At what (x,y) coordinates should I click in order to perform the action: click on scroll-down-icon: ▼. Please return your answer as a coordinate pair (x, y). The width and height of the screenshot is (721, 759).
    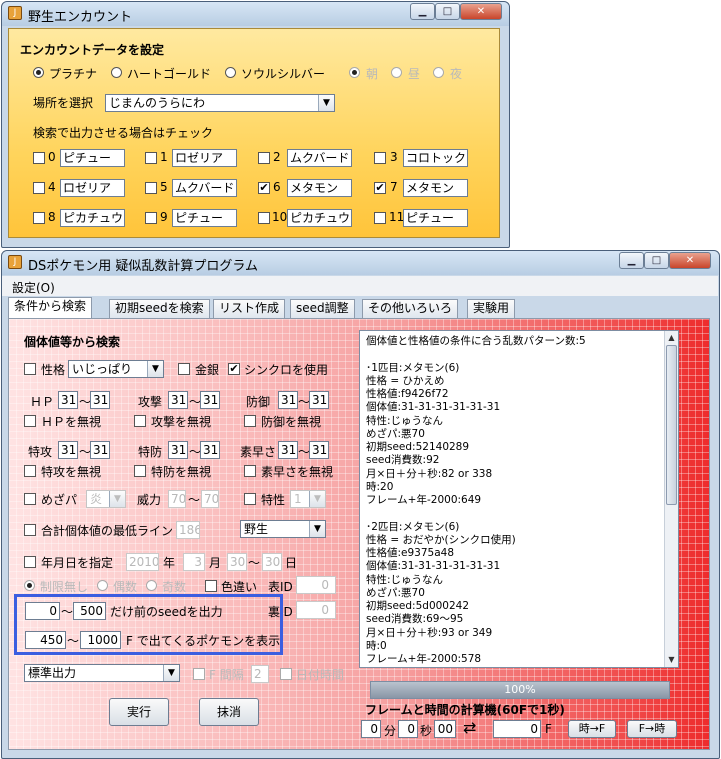
    Looking at the image, I should click on (671, 660).